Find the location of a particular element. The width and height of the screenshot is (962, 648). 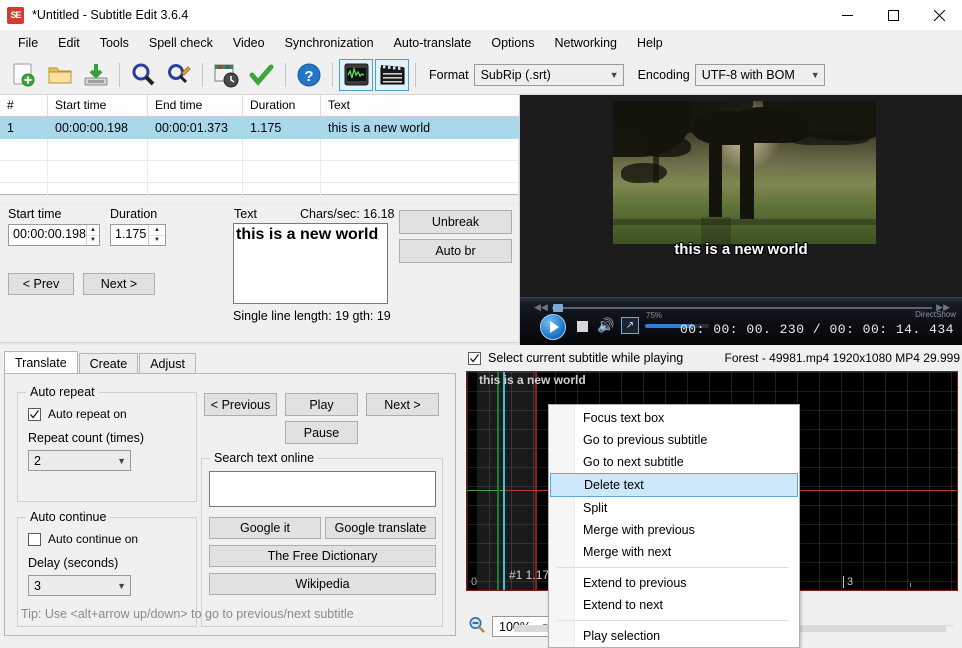

unbreak-button: Unbreak is located at coordinates (455, 222).